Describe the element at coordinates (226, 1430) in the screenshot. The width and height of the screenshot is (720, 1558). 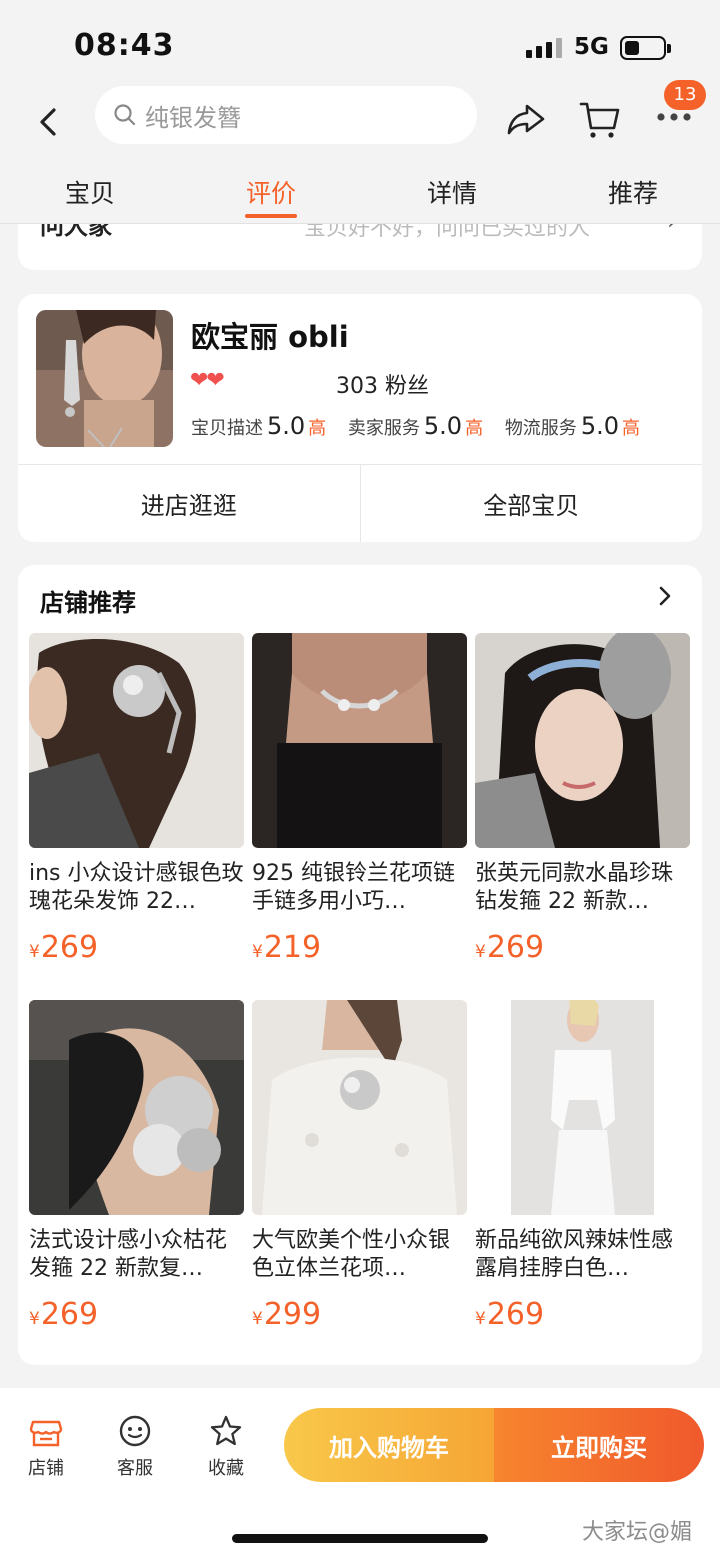
I see `star-icon` at that location.